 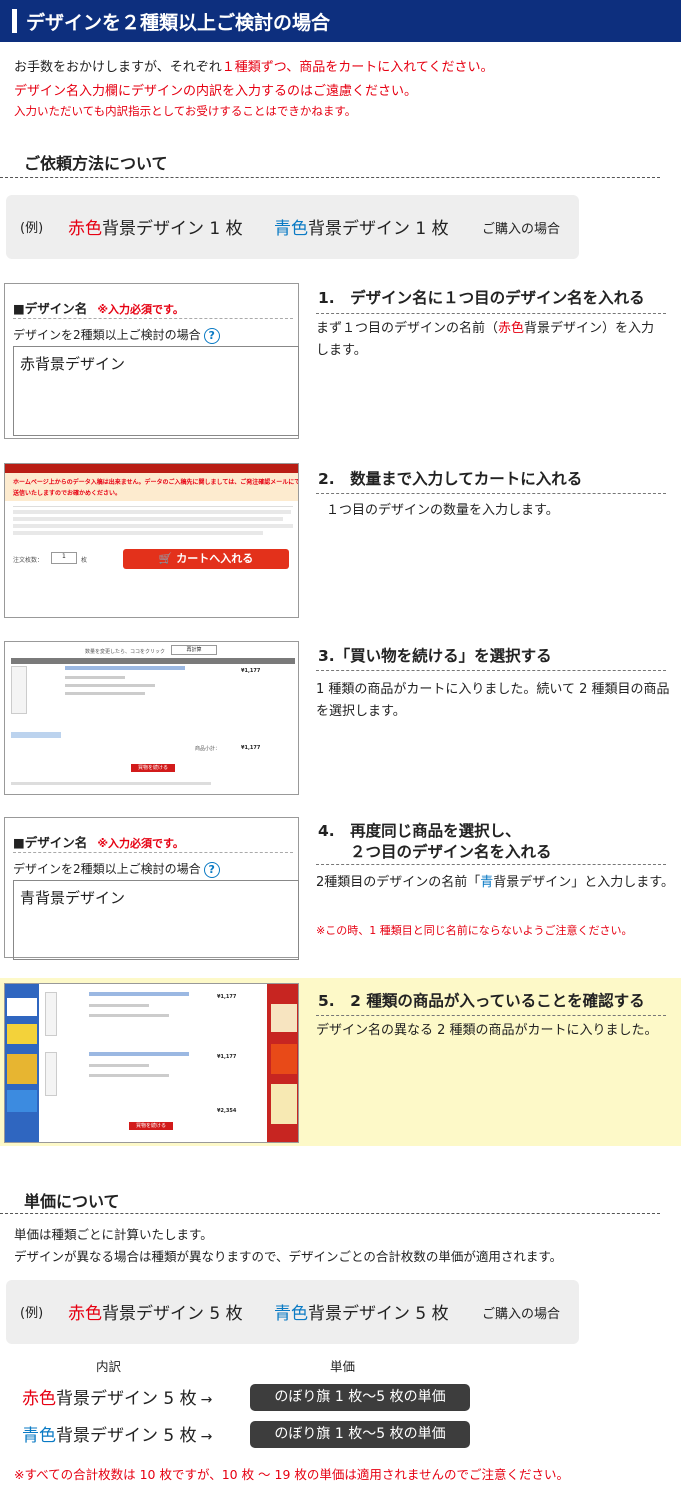 I want to click on item-price: ¥1,177, so click(x=251, y=671).